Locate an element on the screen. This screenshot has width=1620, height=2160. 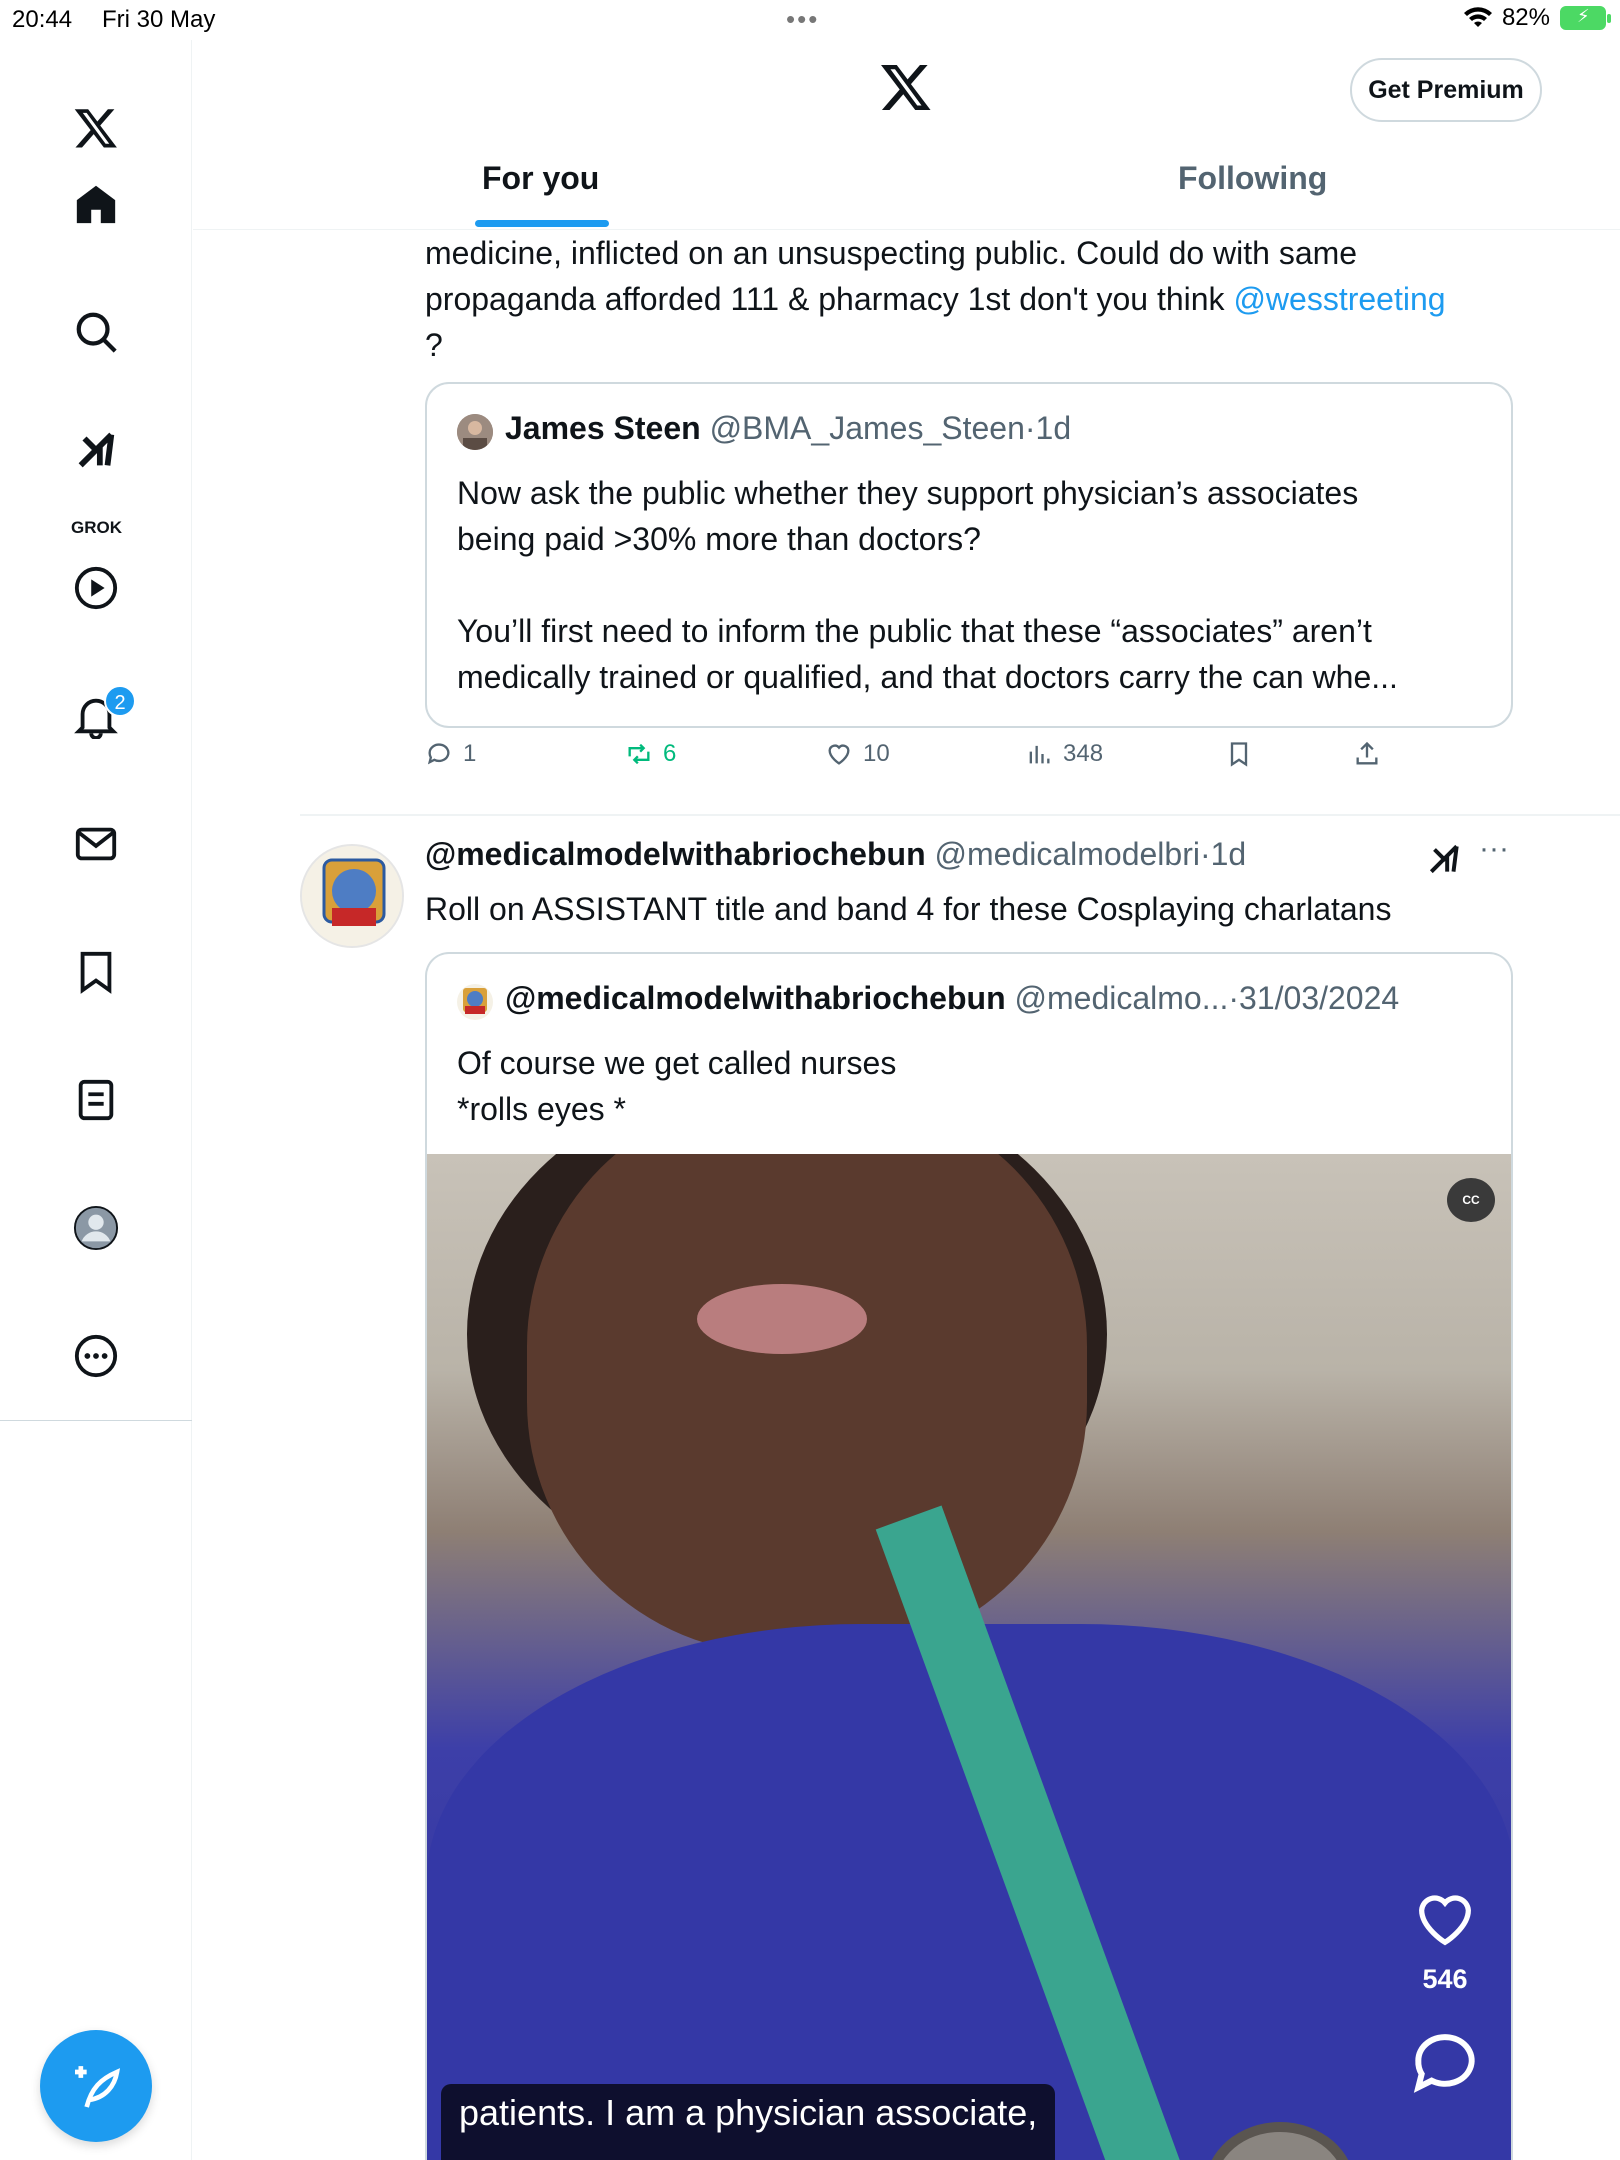
post-text-line: ? is located at coordinates (434, 345).